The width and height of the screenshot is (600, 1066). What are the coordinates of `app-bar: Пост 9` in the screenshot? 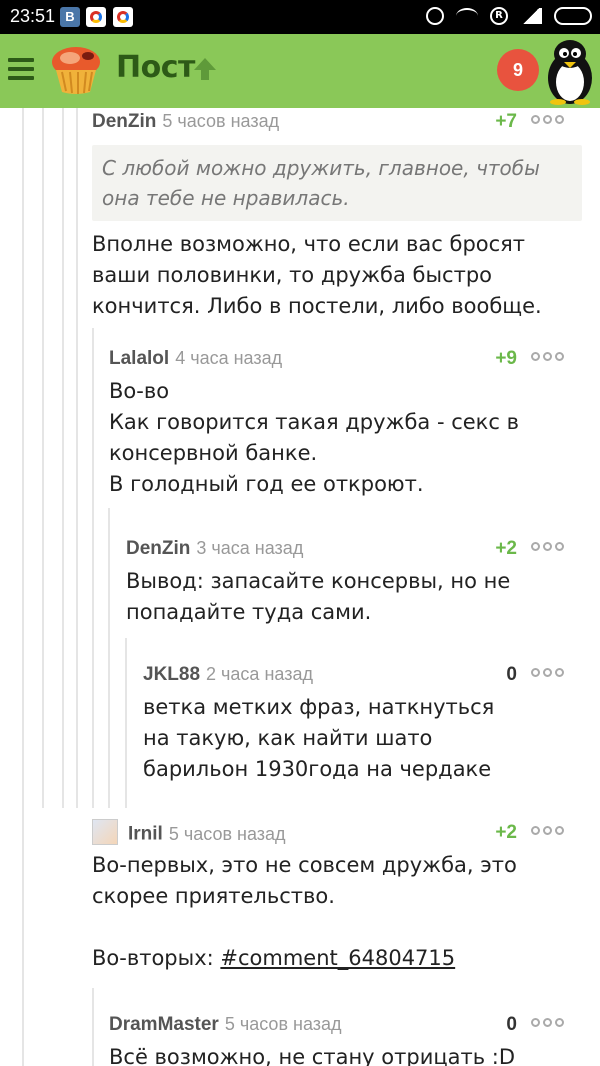 It's located at (300, 71).